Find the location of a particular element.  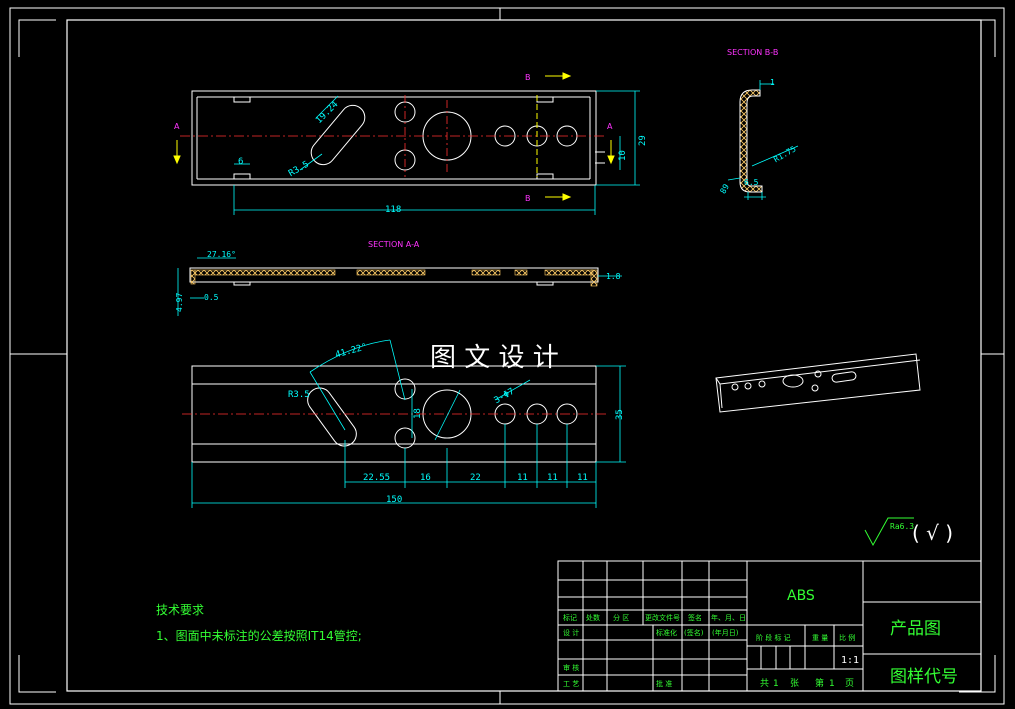

top-view: A A B B 118 6 29 10 19.24 R3.5 is located at coordinates (410, 143).